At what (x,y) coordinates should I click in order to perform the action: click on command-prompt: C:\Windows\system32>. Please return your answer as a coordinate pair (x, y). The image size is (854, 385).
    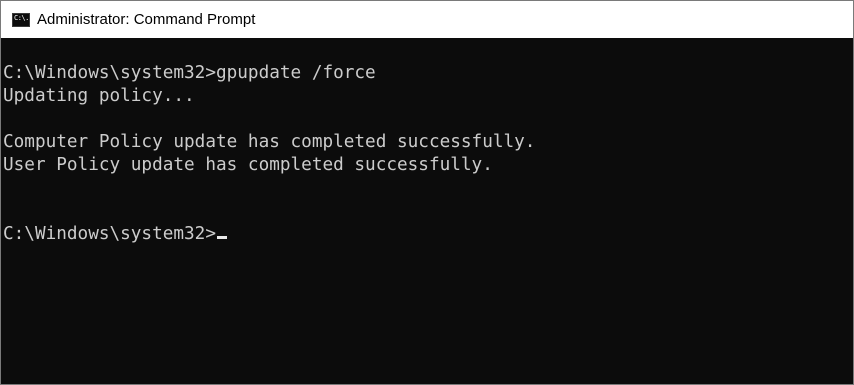
    Looking at the image, I should click on (109, 234).